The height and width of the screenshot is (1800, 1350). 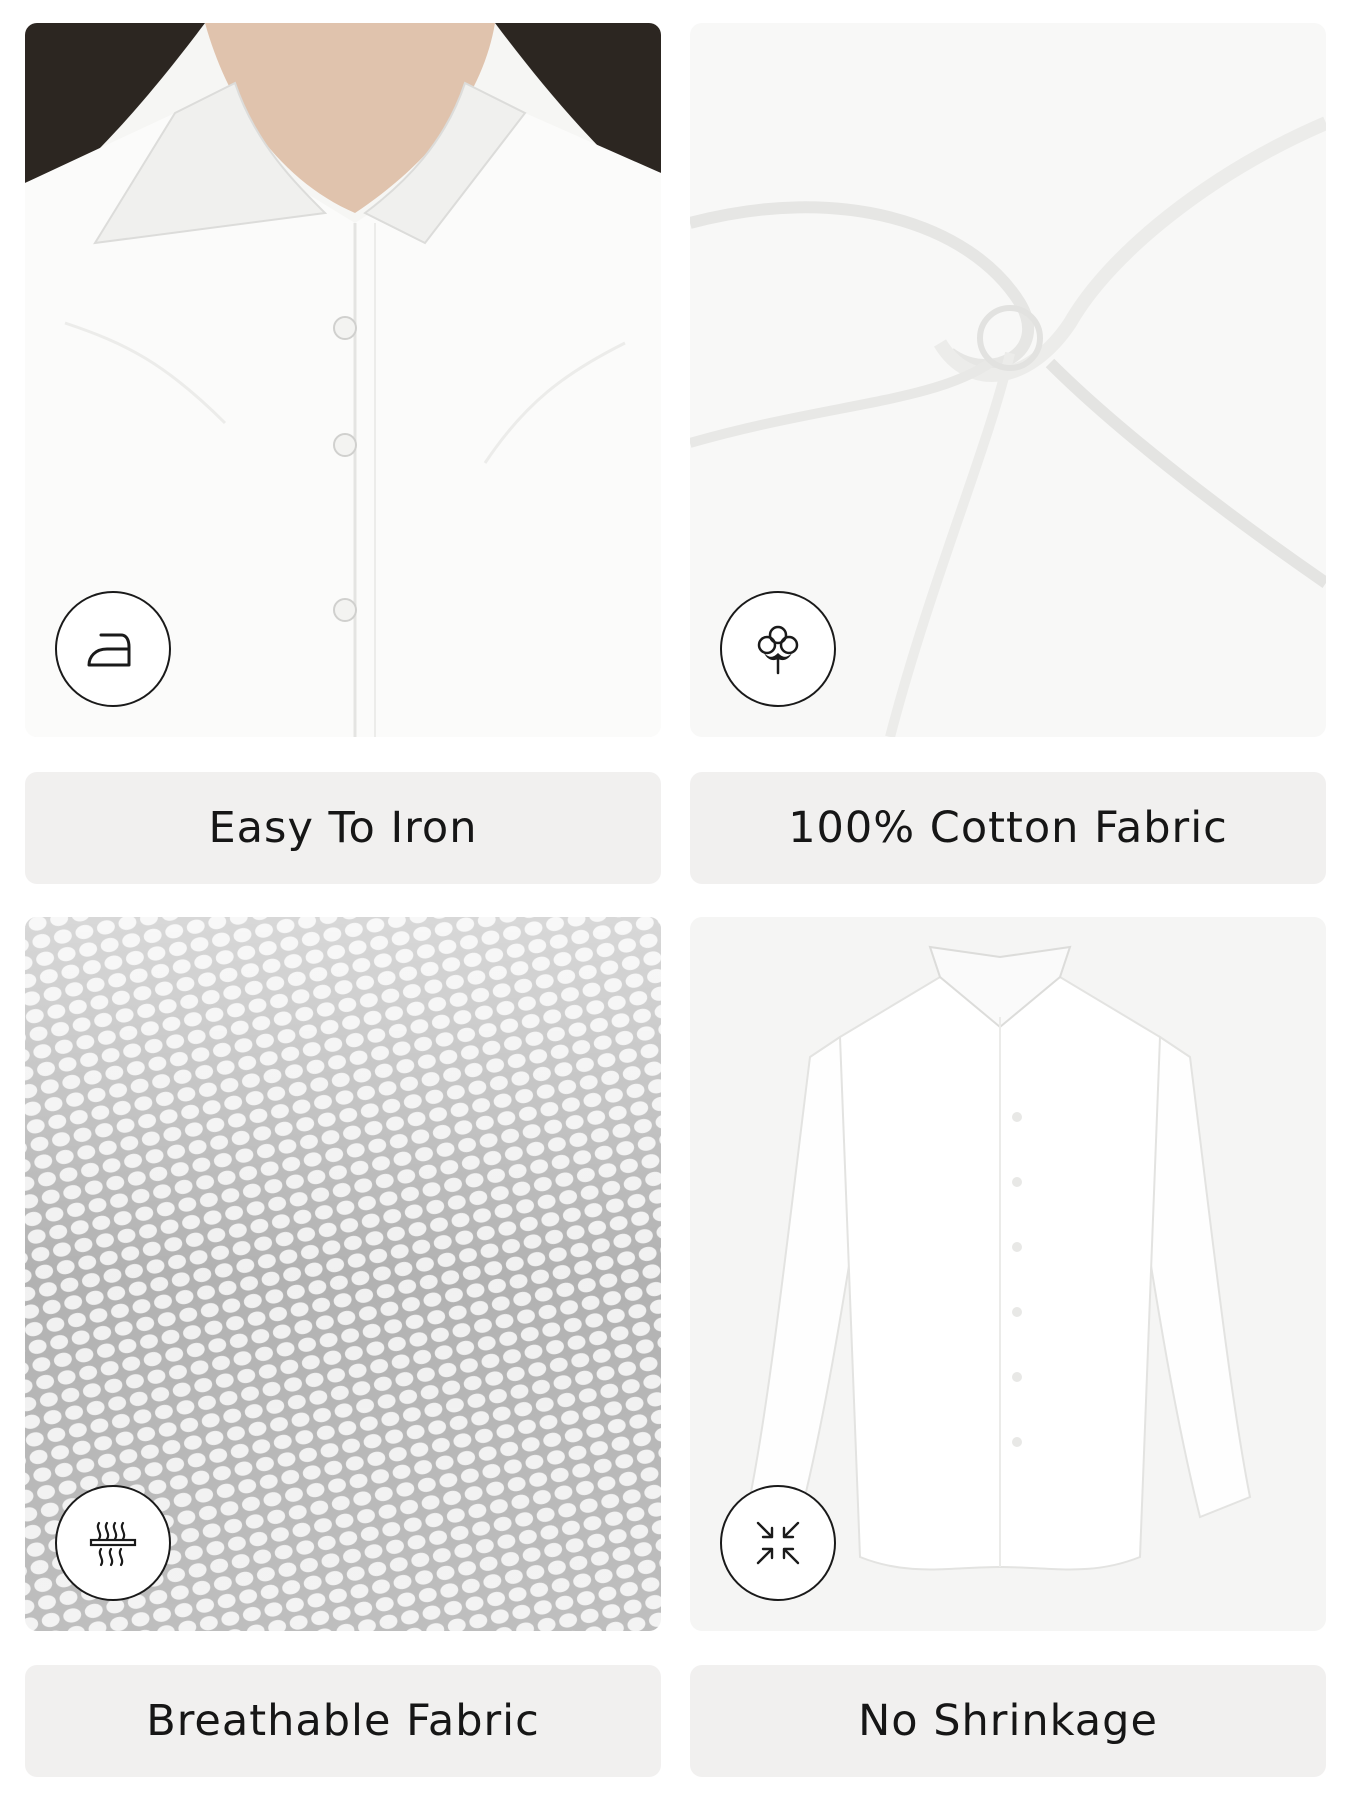 I want to click on breathable-airflow-icon, so click(x=113, y=1544).